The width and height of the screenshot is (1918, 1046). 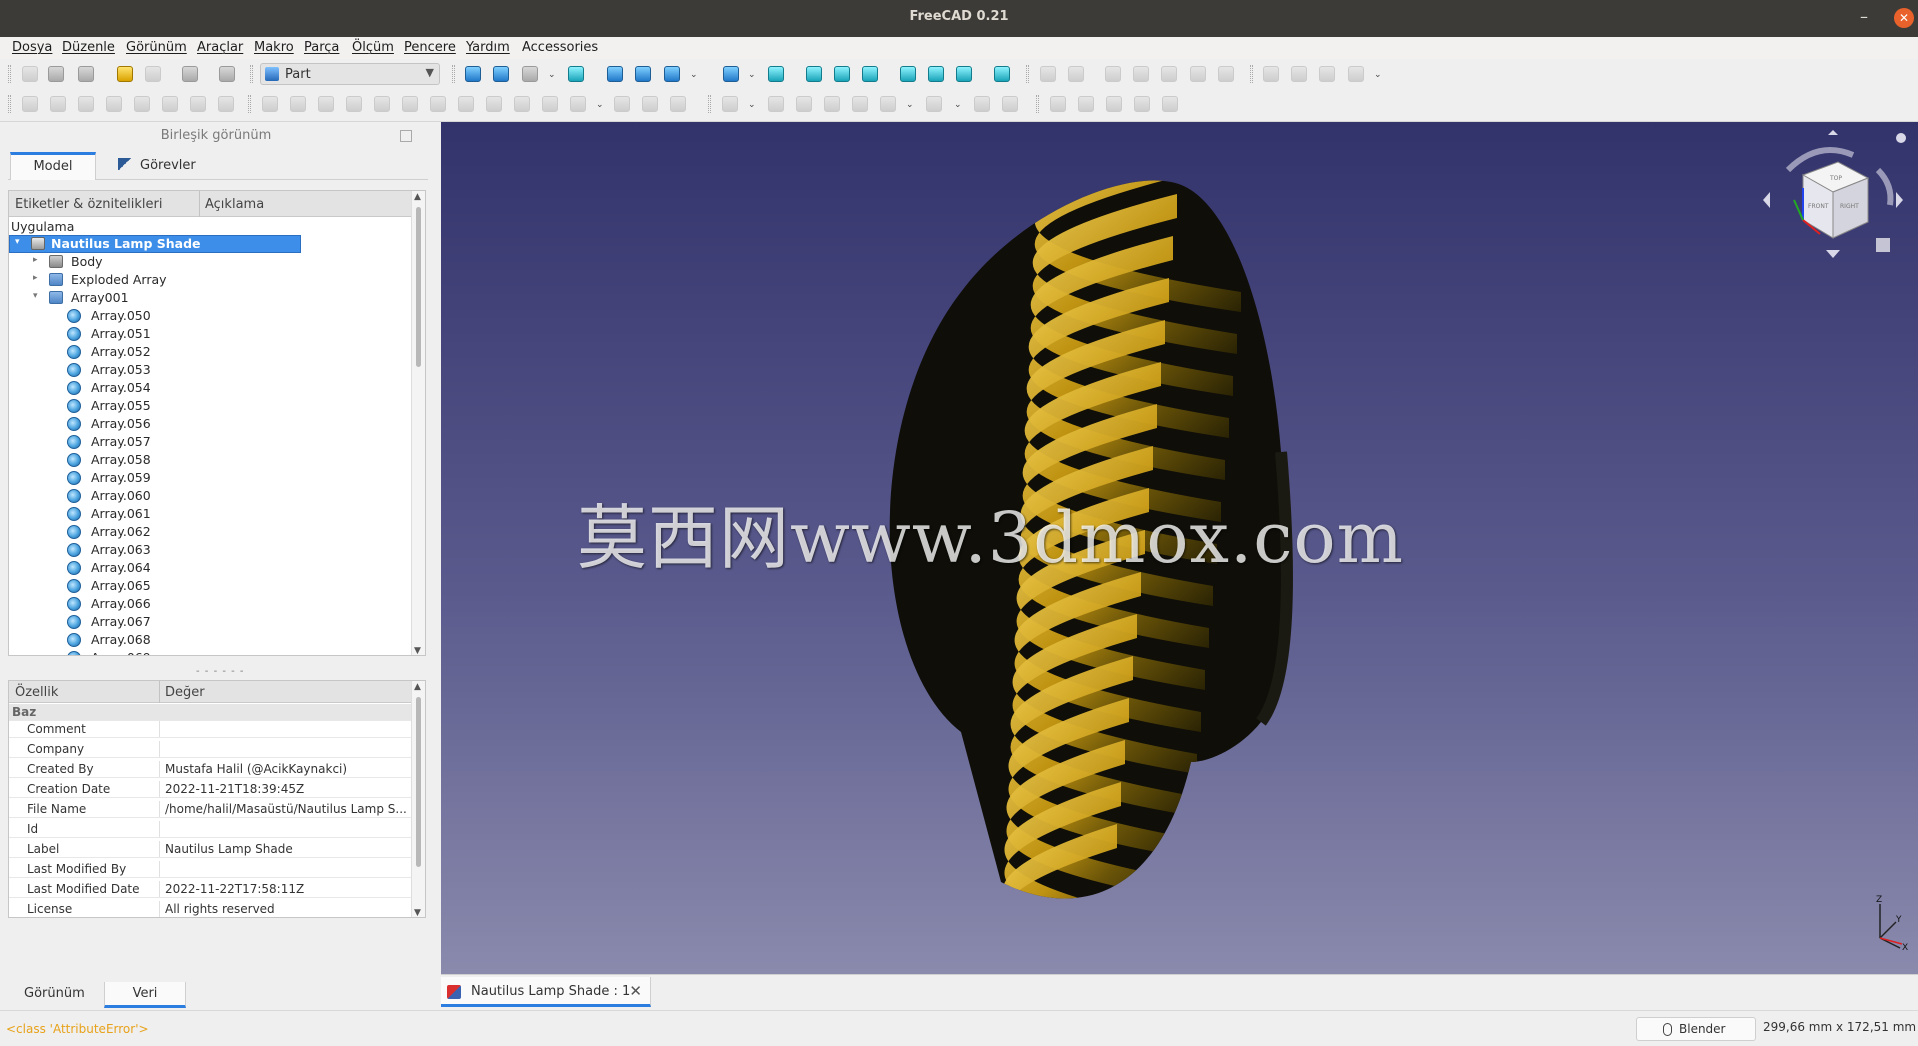 I want to click on rotate-left-icon, so click(x=1766, y=200).